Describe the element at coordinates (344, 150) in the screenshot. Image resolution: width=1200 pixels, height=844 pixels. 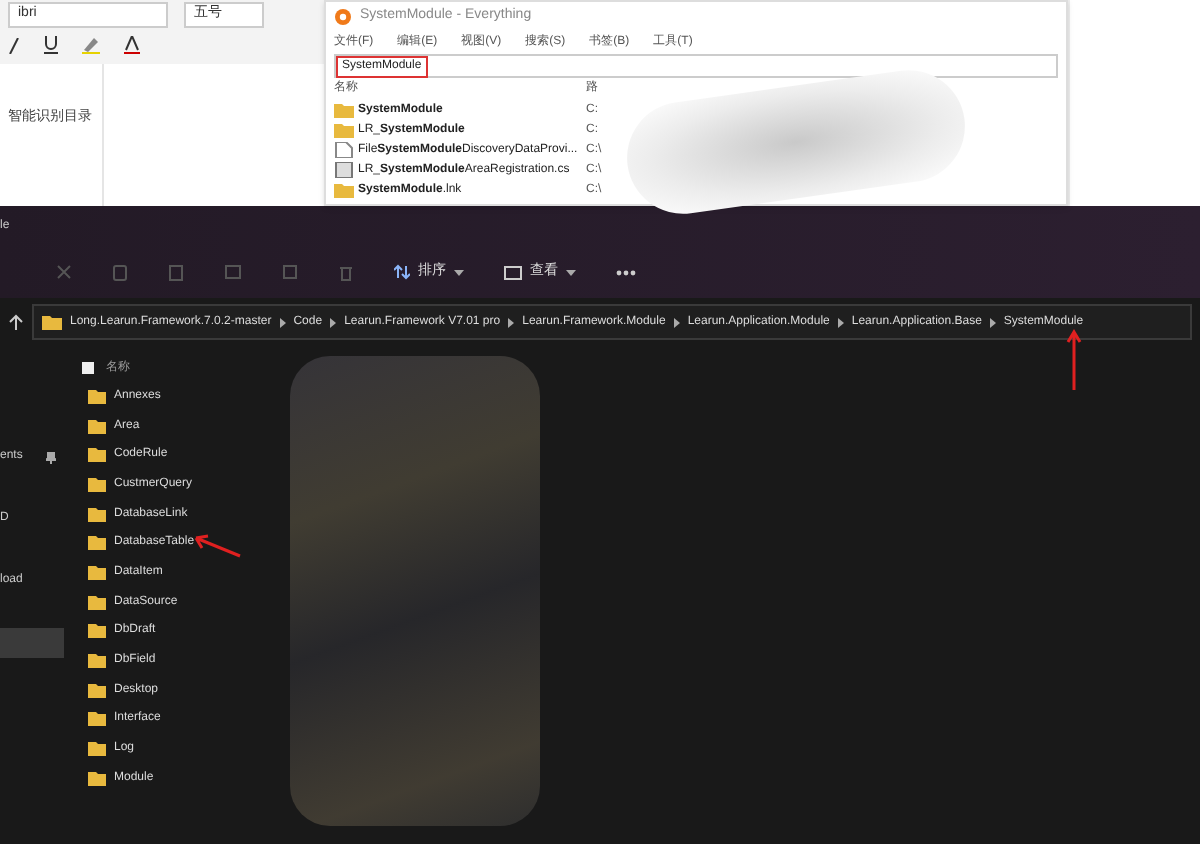
I see `file-icon` at that location.